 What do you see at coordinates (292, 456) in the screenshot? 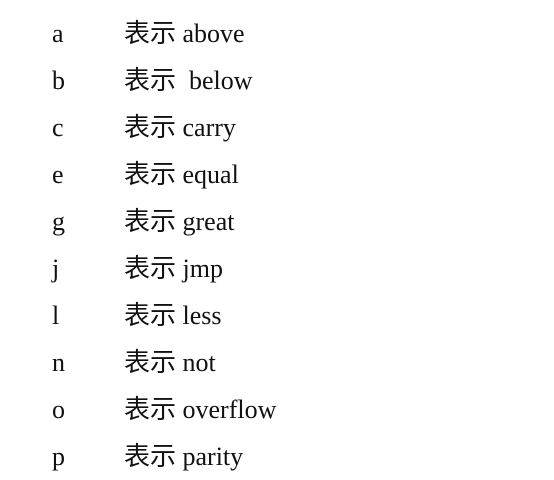
I see `list-item: p 表示 parity` at bounding box center [292, 456].